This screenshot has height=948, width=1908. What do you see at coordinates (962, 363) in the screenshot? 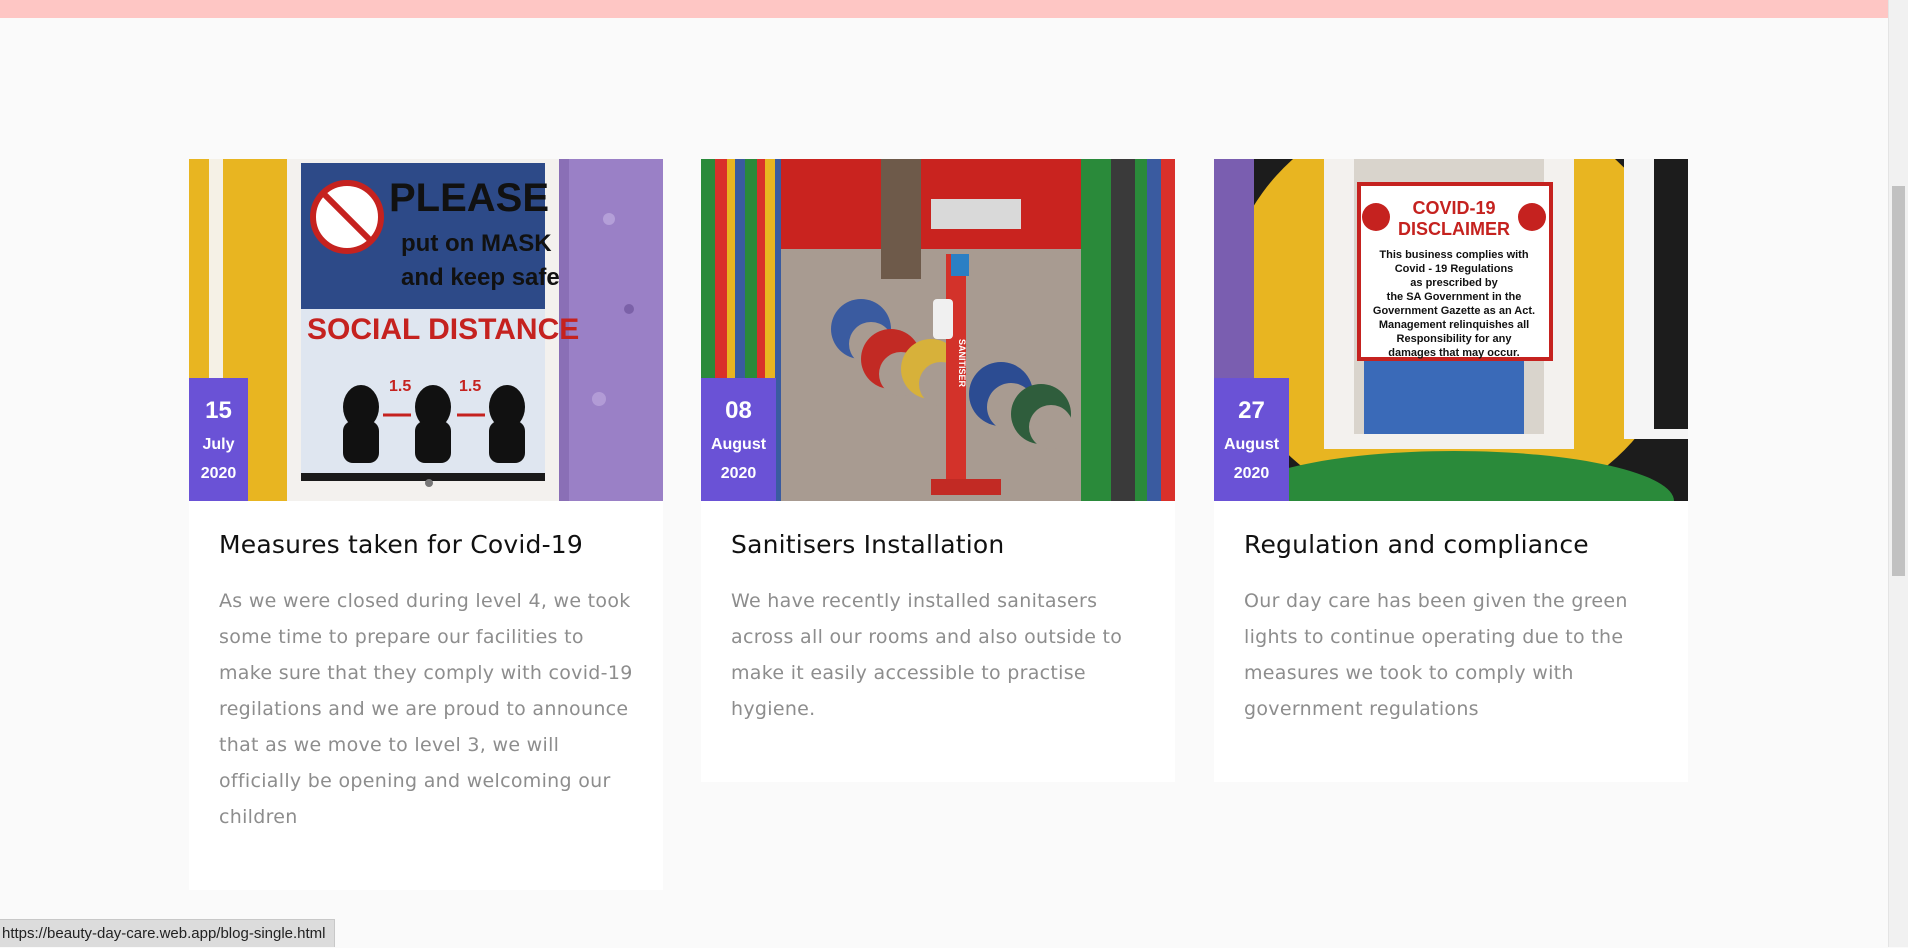
I see `sanitiser-label: SANITISER` at bounding box center [962, 363].